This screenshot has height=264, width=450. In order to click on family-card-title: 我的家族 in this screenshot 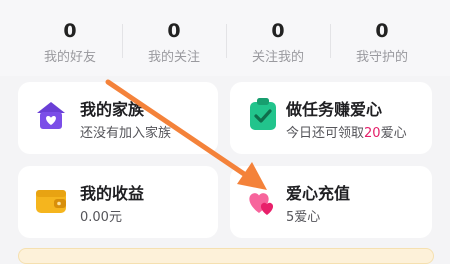, I will do `click(112, 109)`.